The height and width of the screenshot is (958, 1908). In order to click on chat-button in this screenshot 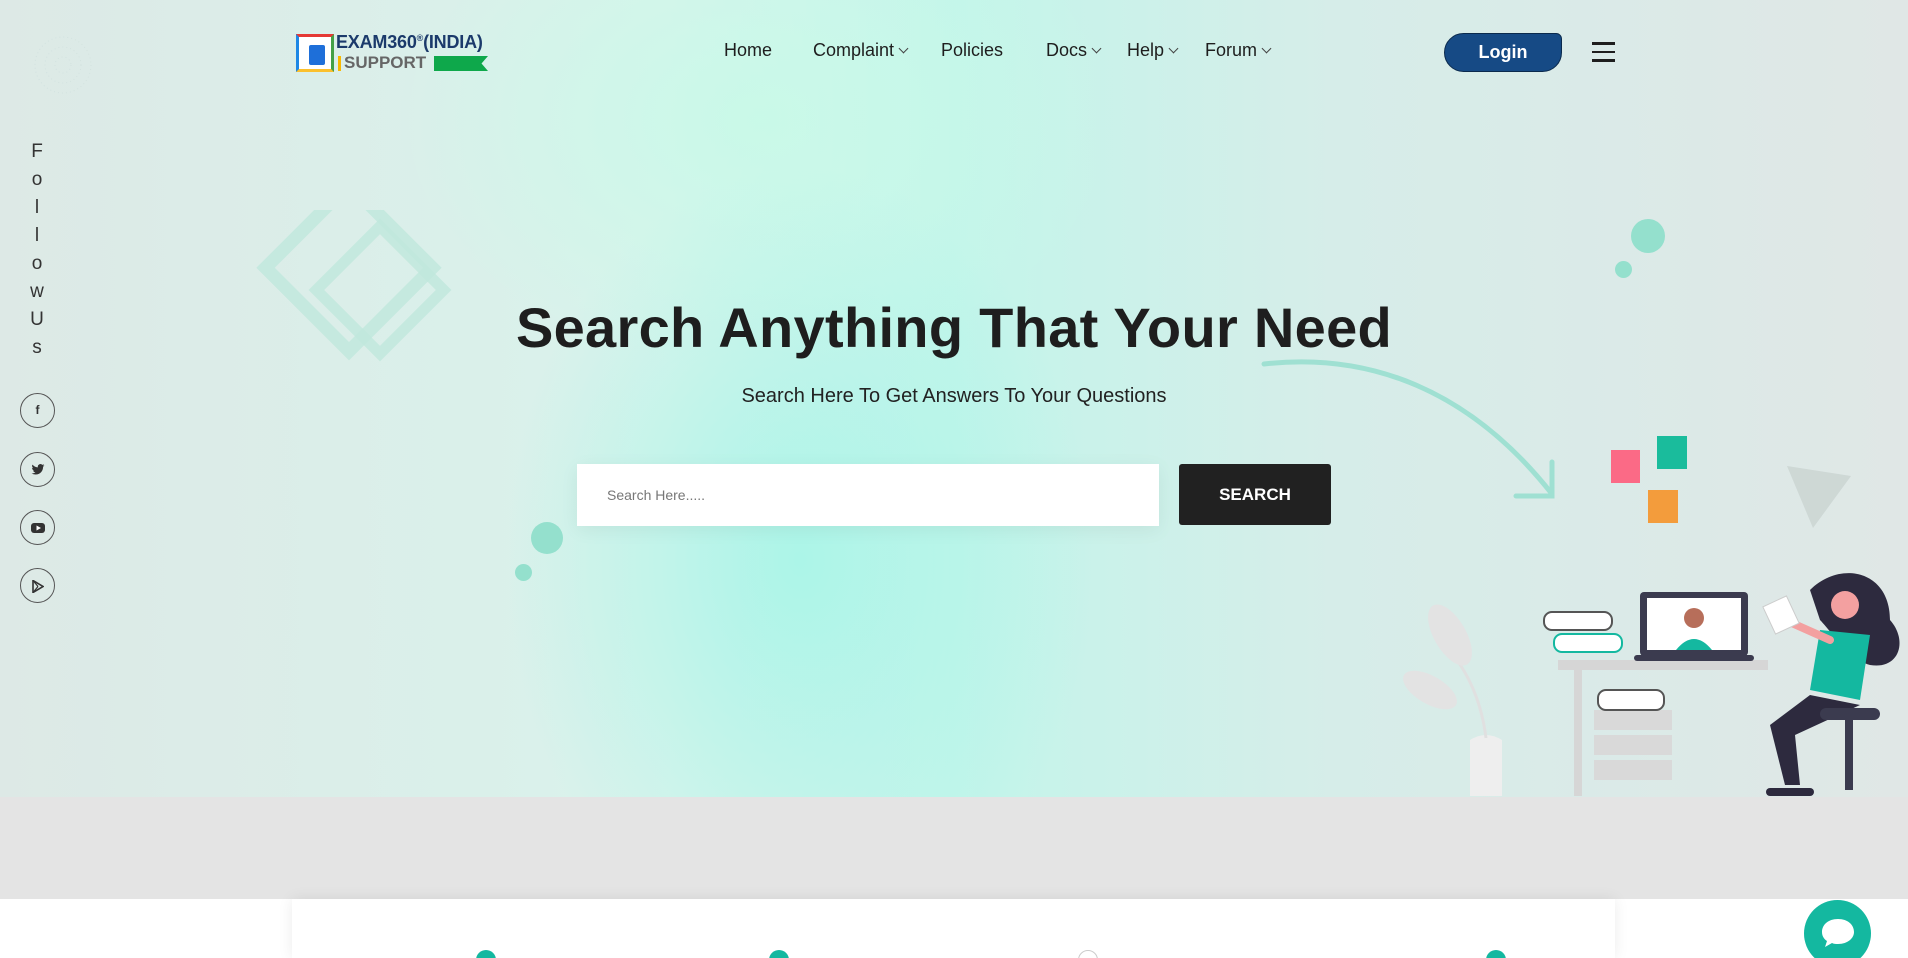, I will do `click(1837, 929)`.